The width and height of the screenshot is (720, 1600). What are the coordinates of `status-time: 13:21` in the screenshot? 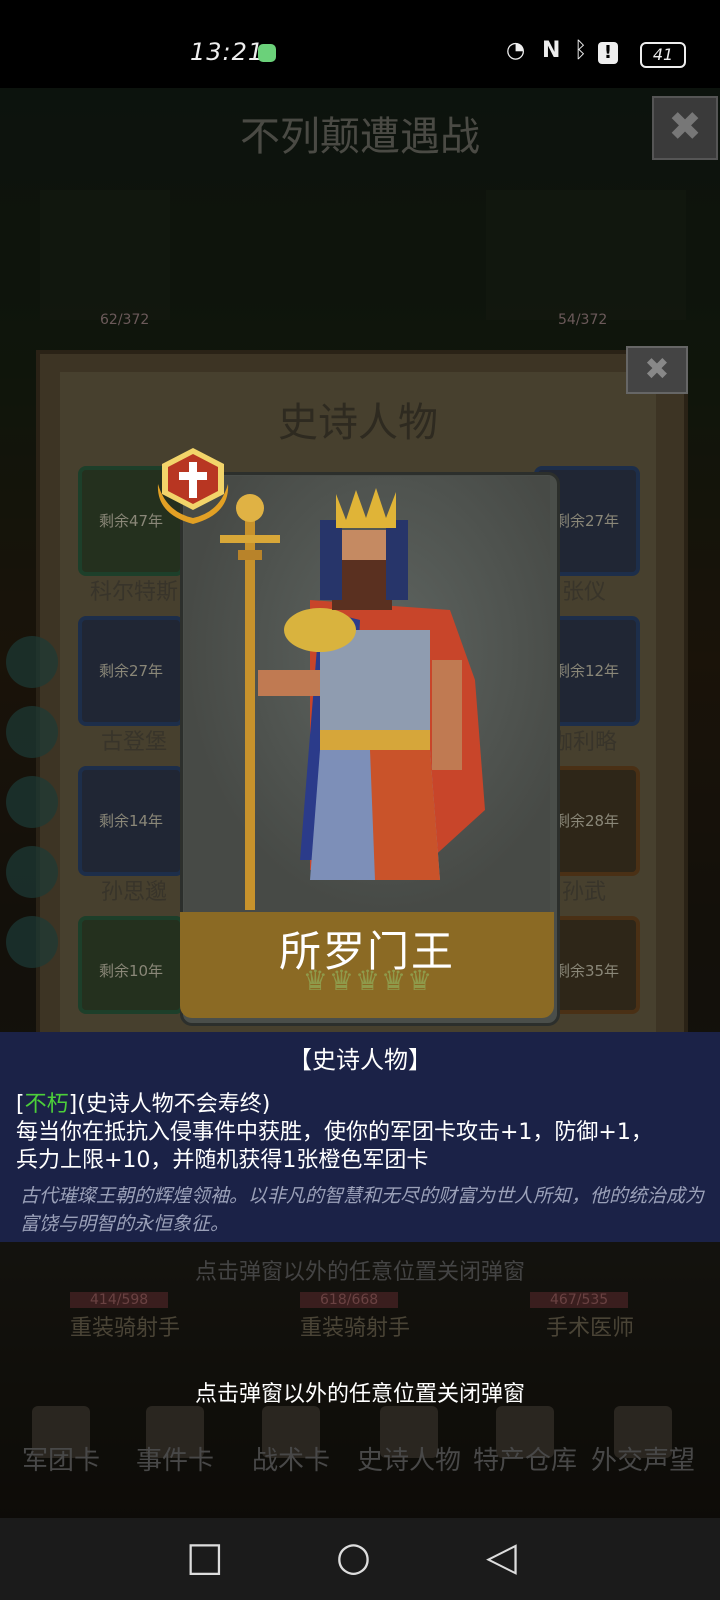 It's located at (227, 52).